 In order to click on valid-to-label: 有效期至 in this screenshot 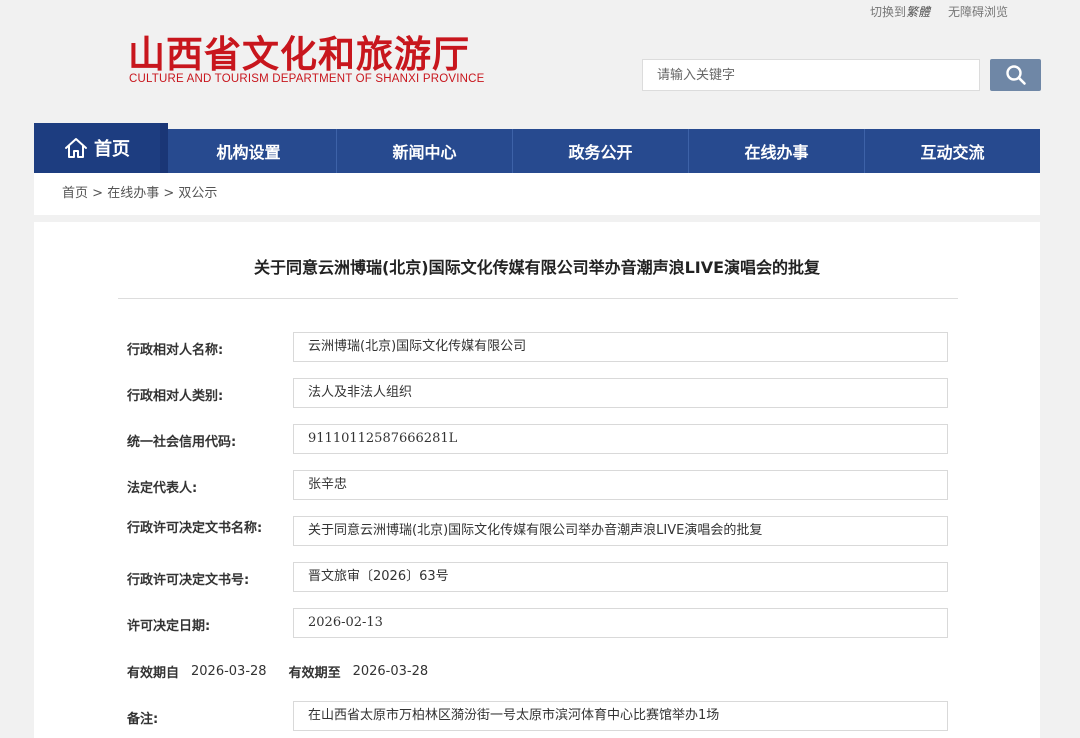, I will do `click(314, 673)`.